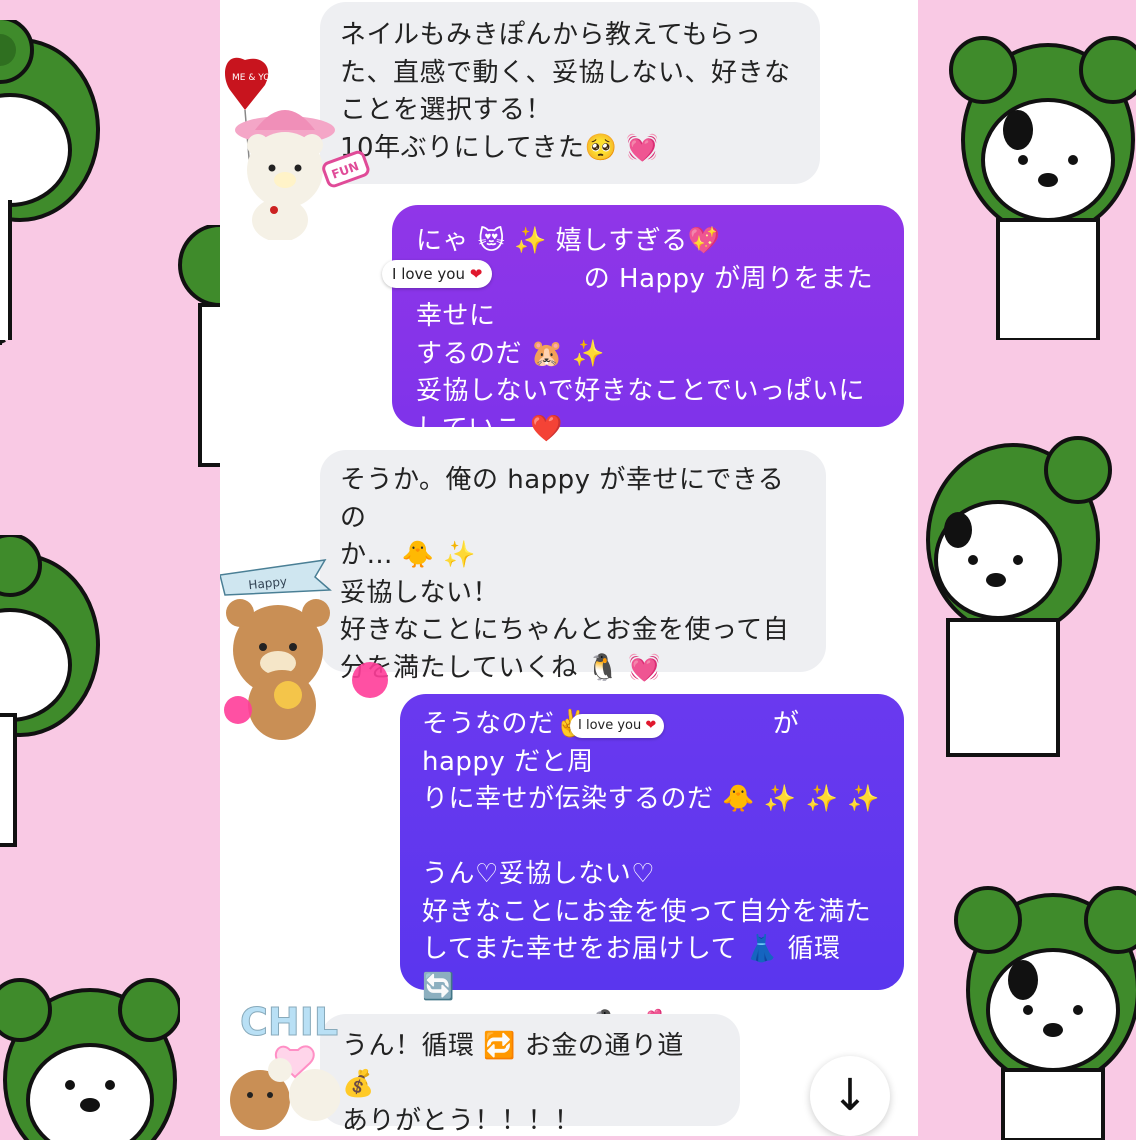  I want to click on bear-chill-sticker: CHILL, so click(285, 1065).